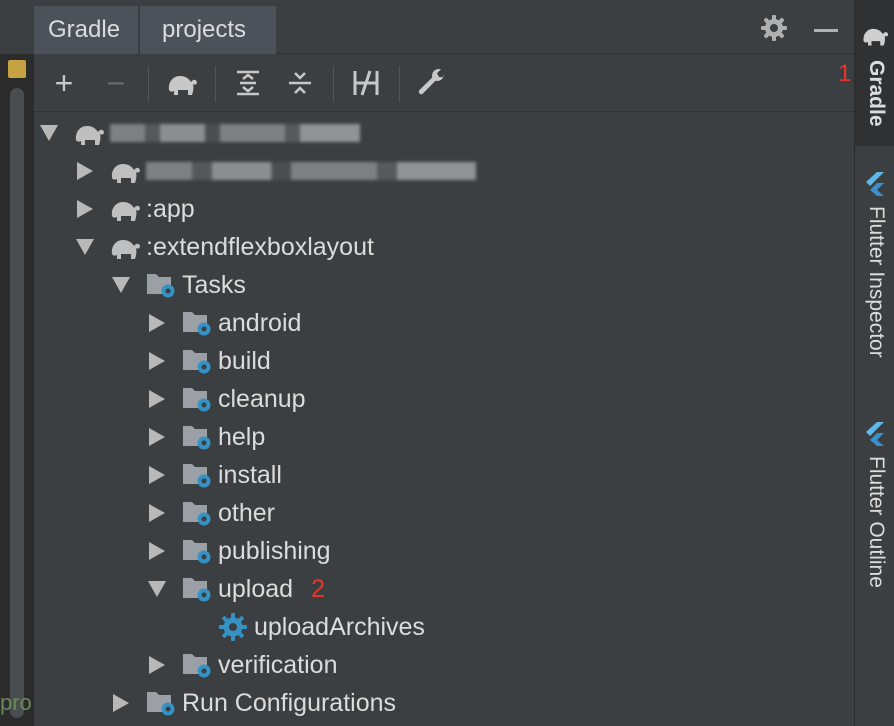 This screenshot has width=894, height=726. What do you see at coordinates (248, 83) in the screenshot?
I see `expand-all-icon` at bounding box center [248, 83].